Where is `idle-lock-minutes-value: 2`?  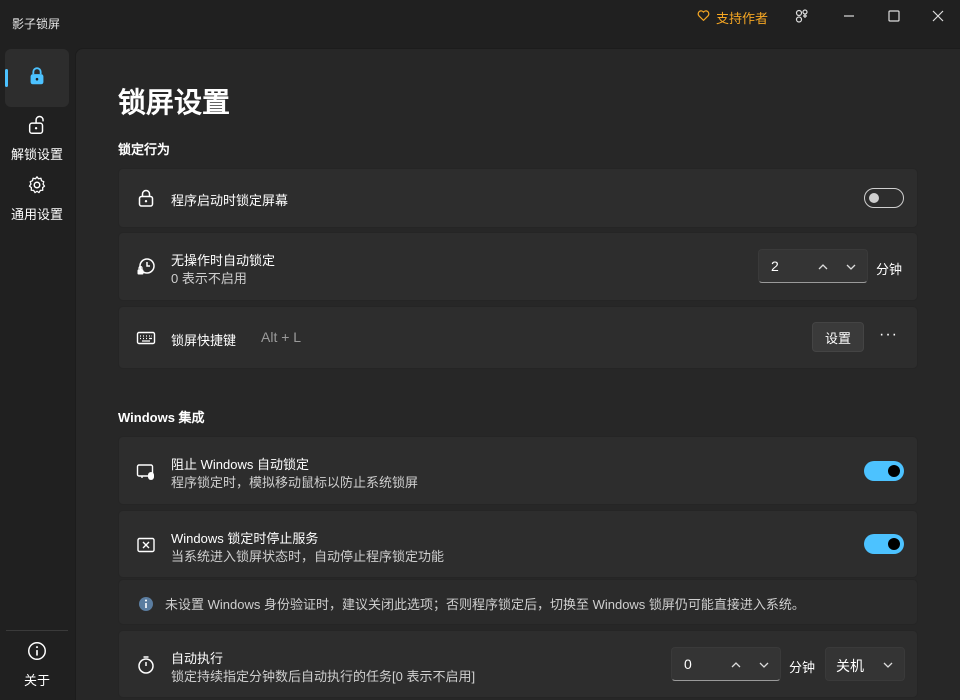
idle-lock-minutes-value: 2 is located at coordinates (775, 266).